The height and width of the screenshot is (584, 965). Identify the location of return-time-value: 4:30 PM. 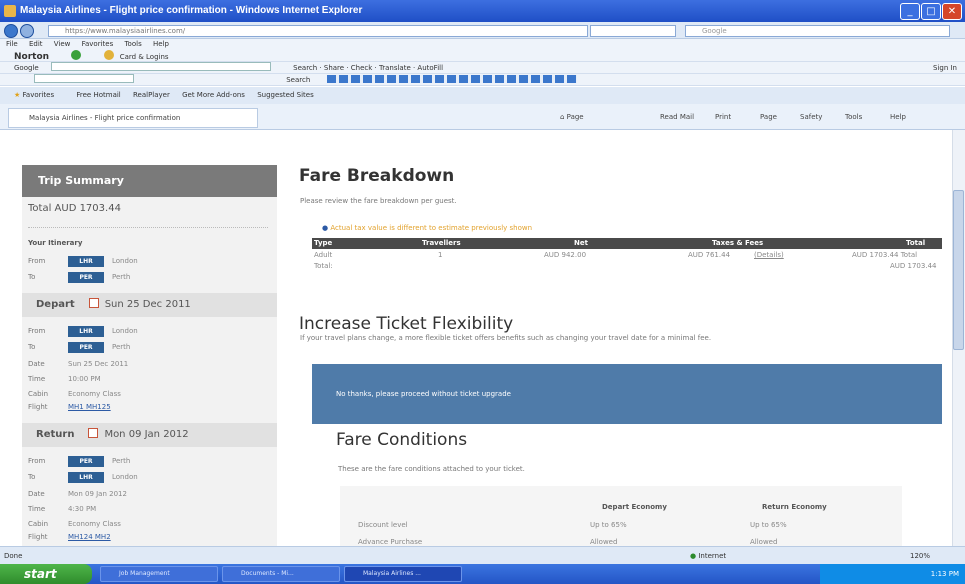
(82, 509).